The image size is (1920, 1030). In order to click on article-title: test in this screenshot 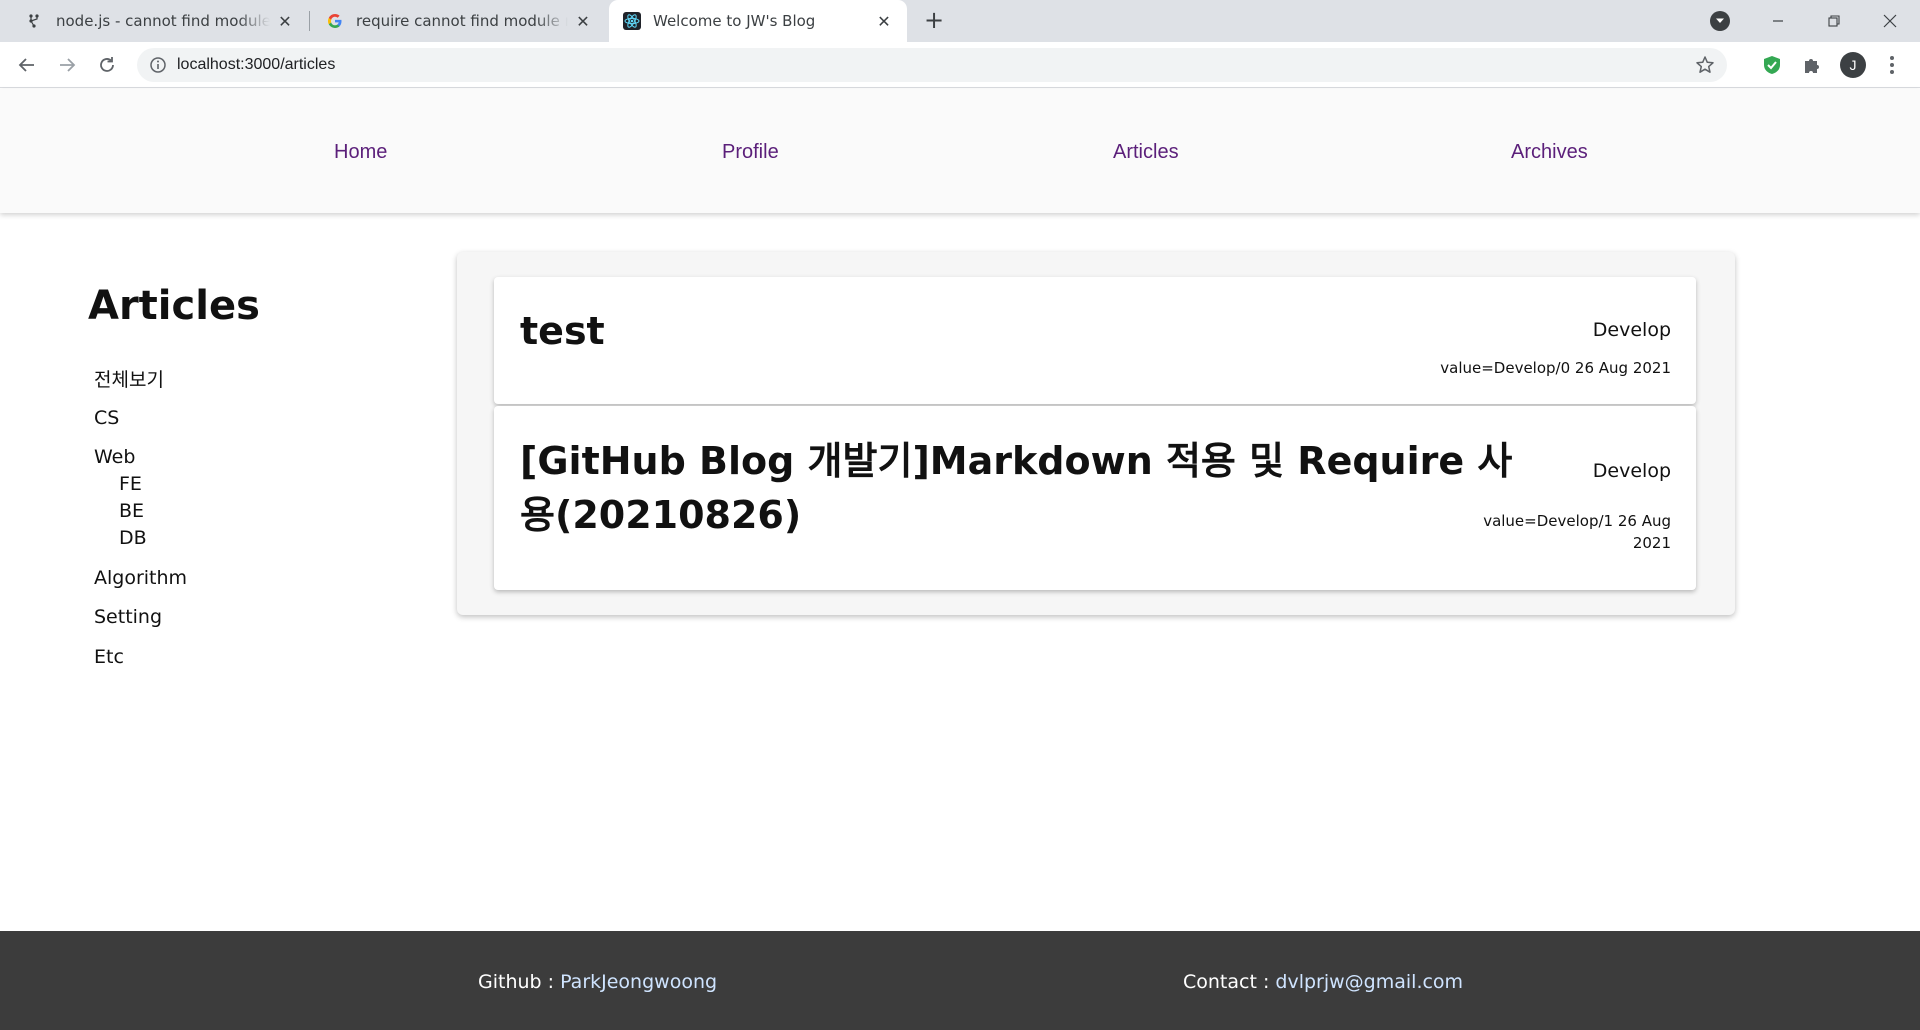, I will do `click(562, 331)`.